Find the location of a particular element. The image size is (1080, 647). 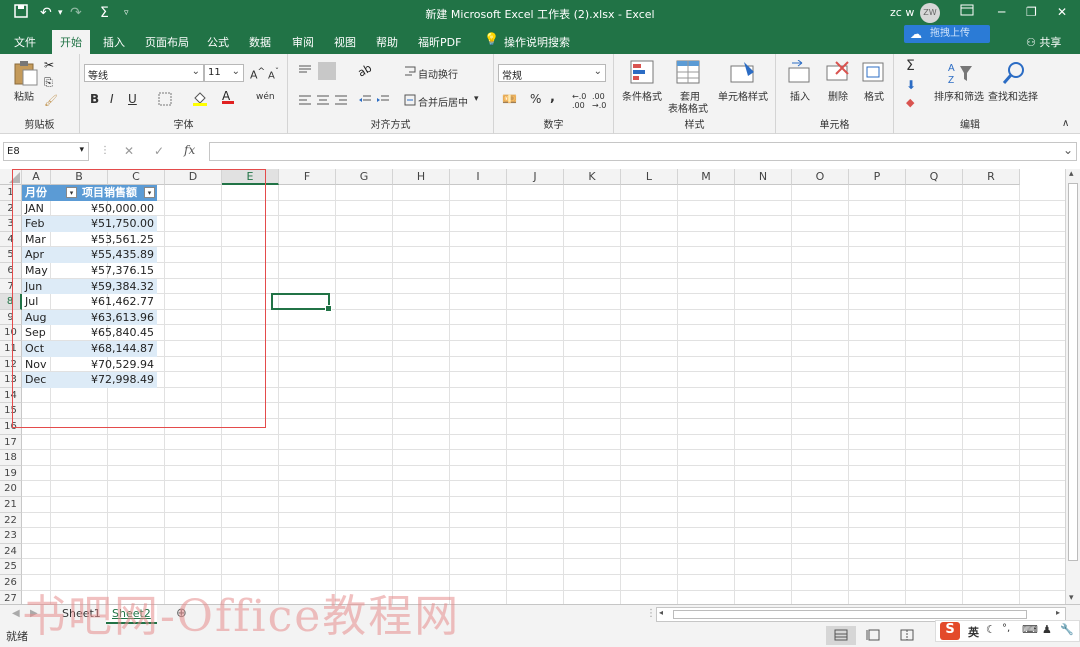

decrease-font-icon: Aˇ is located at coordinates (273, 73).